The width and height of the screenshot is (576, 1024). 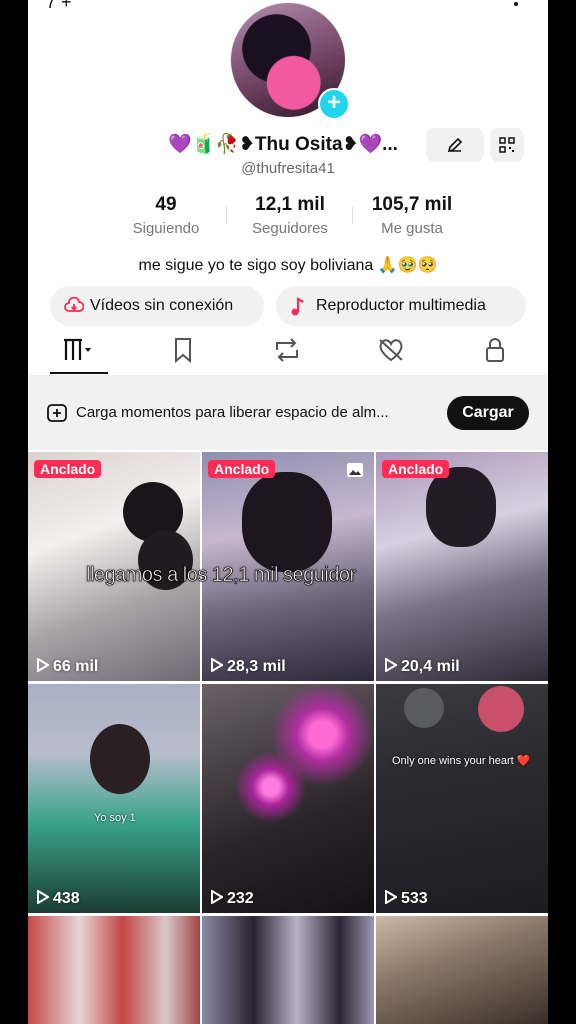 What do you see at coordinates (57, 415) in the screenshot?
I see `add-box-icon` at bounding box center [57, 415].